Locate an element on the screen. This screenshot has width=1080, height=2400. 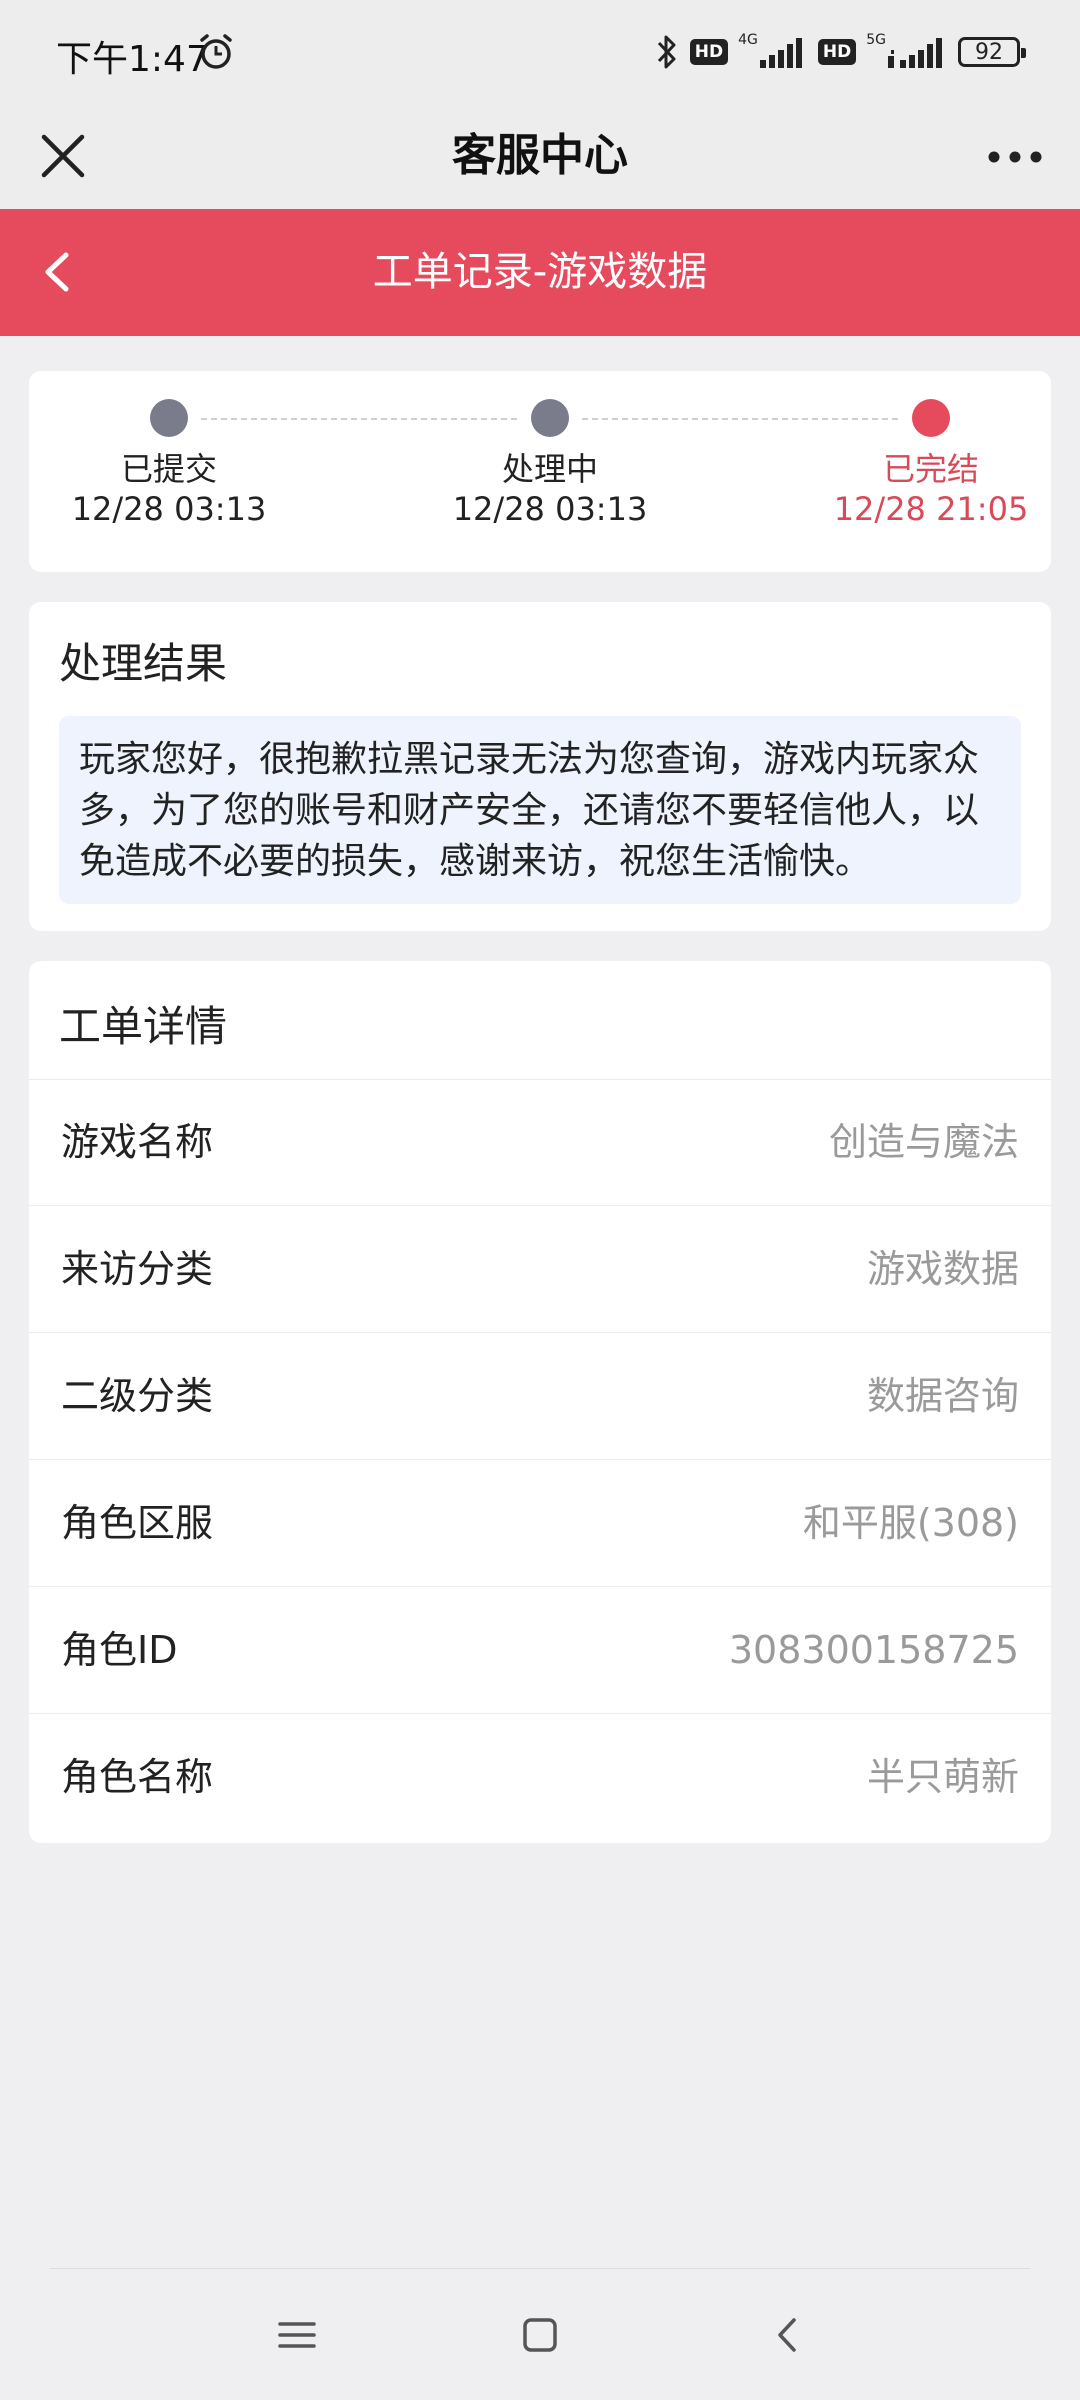
battery-icon: 92 is located at coordinates (992, 52).